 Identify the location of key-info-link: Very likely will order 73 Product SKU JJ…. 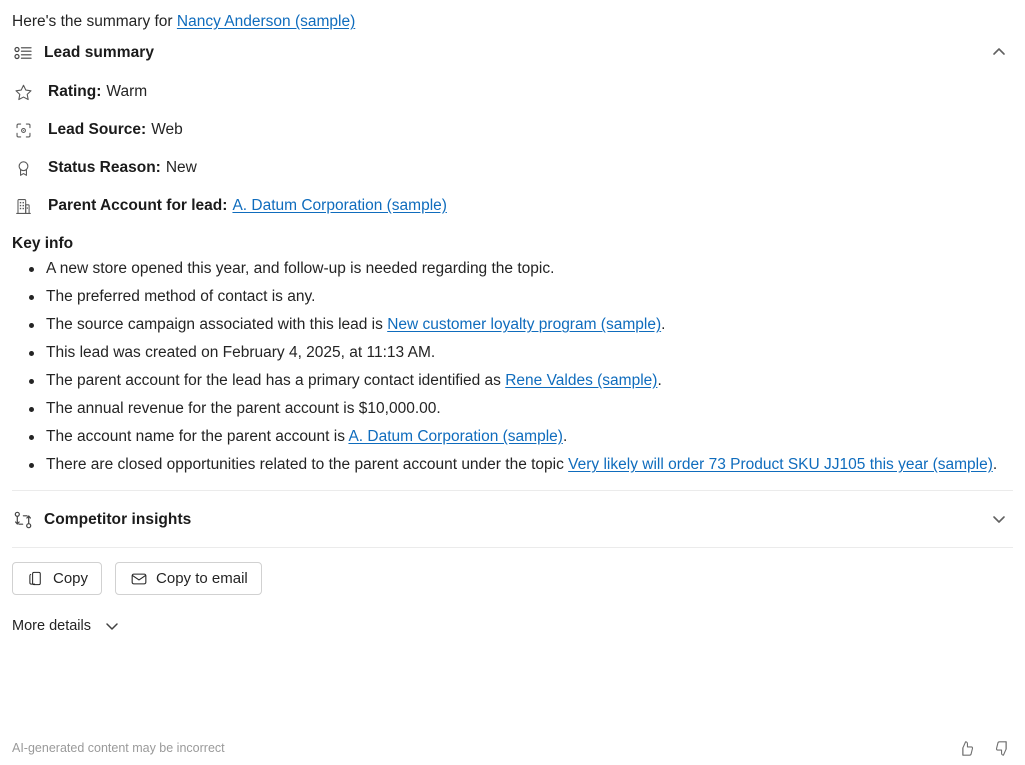
(780, 464).